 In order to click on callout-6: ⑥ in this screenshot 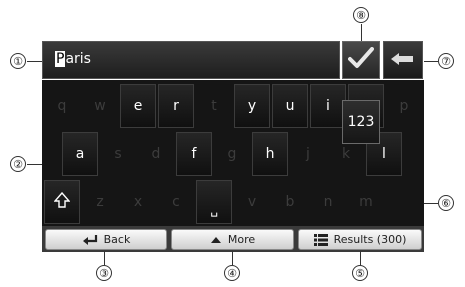, I will do `click(446, 203)`.